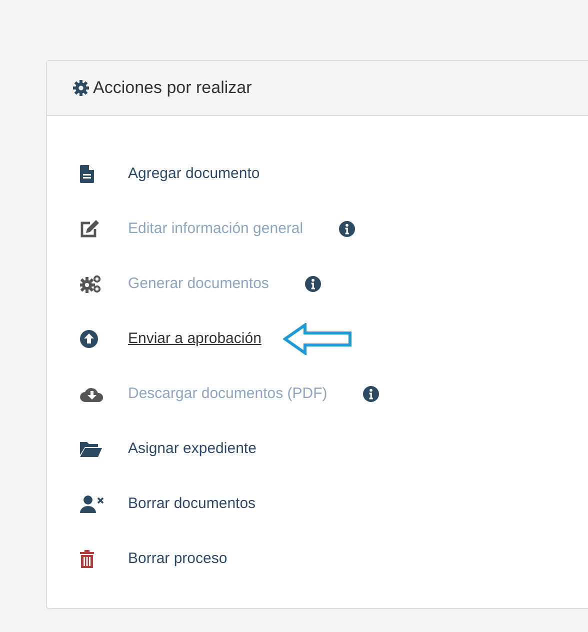 This screenshot has width=588, height=632. I want to click on action-link: Borrar proceso, so click(178, 558).